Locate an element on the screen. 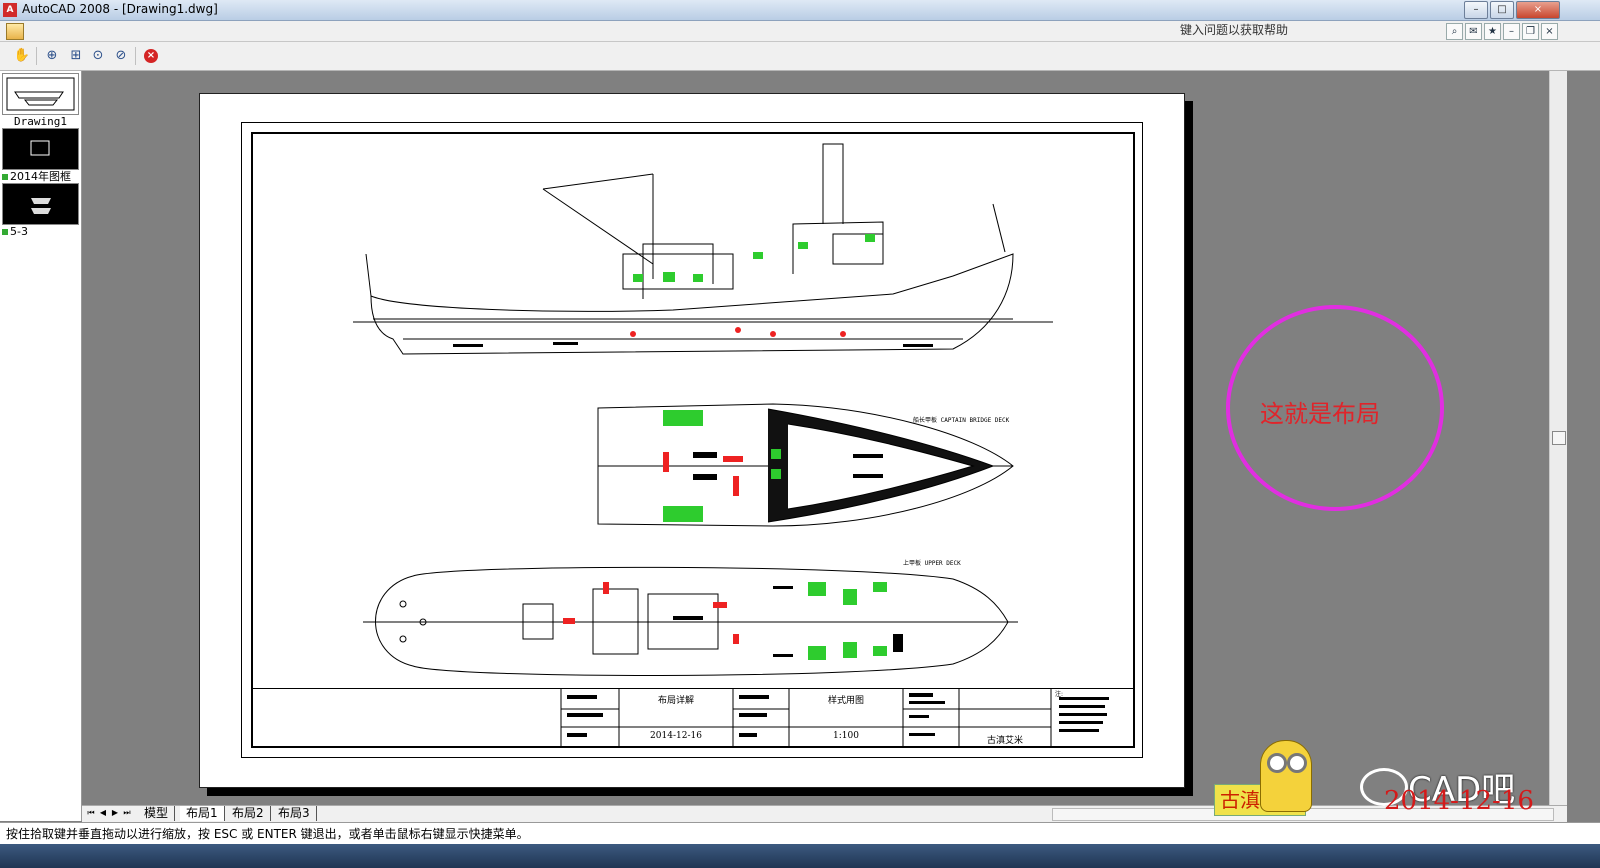 This screenshot has height=868, width=1600. thumbnail-label: Drawing1 is located at coordinates (40, 121).